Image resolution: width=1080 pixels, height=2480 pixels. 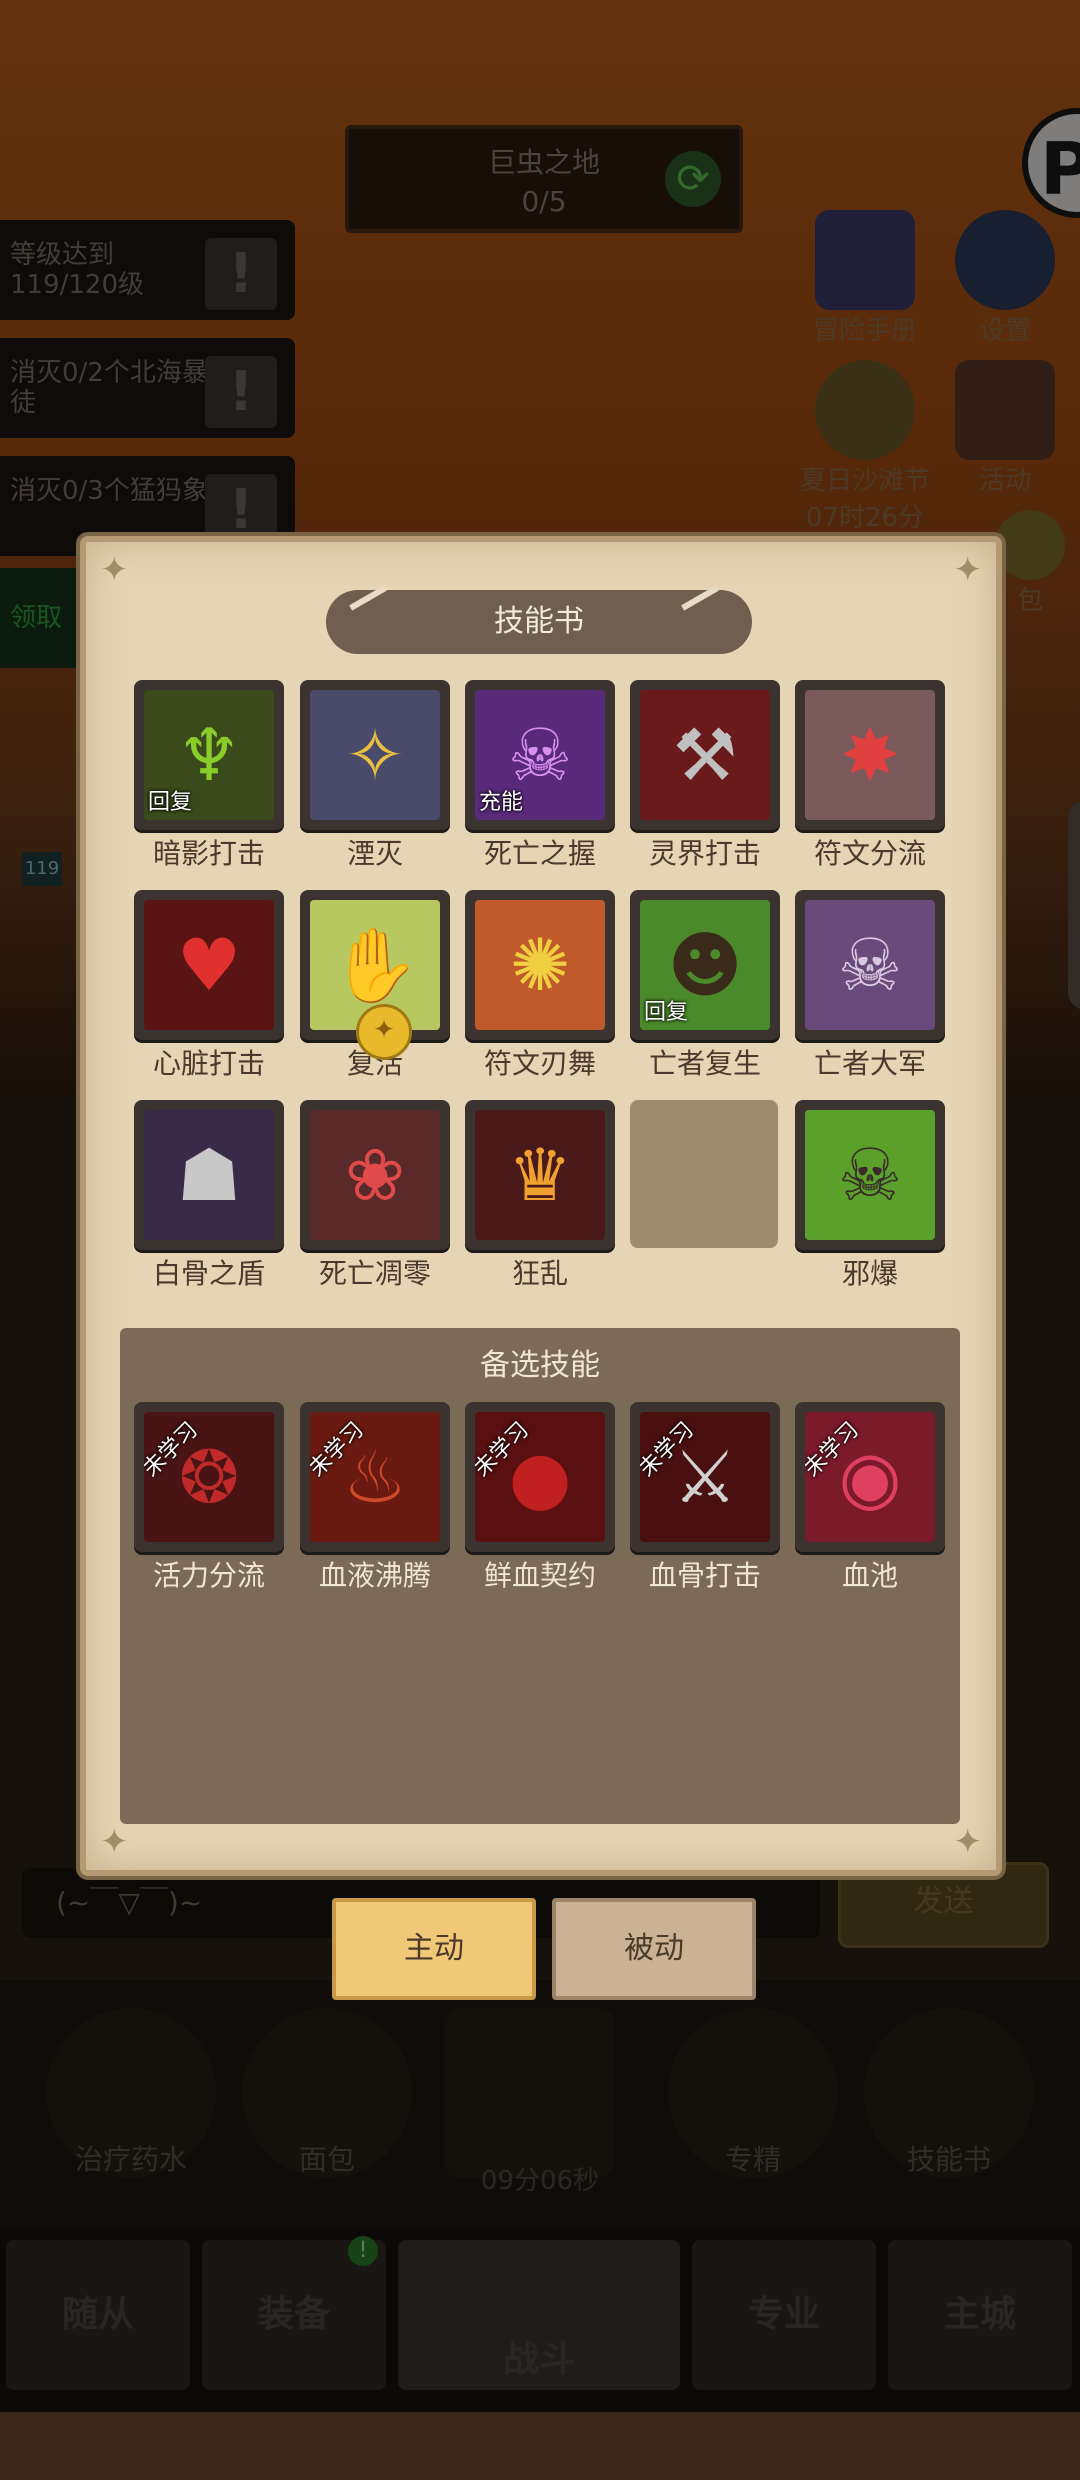 I want to click on alt-skills-title: 备选技能, so click(x=540, y=1365).